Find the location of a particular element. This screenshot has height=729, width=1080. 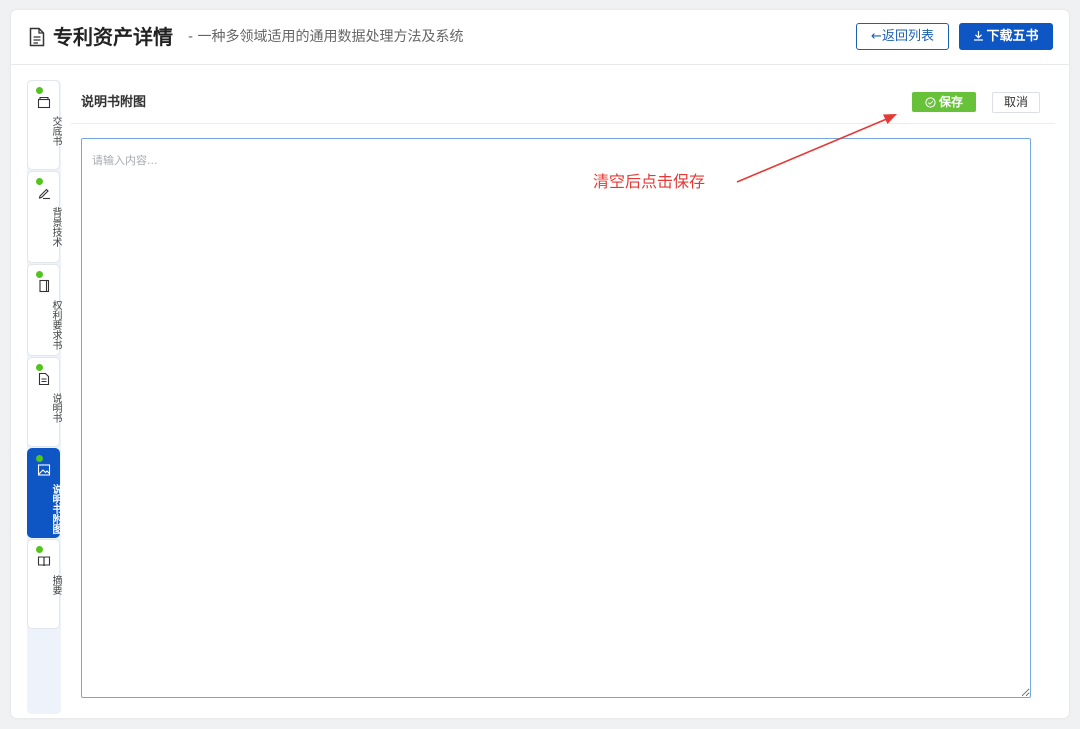

save-button-label: 保存 is located at coordinates (950, 102).